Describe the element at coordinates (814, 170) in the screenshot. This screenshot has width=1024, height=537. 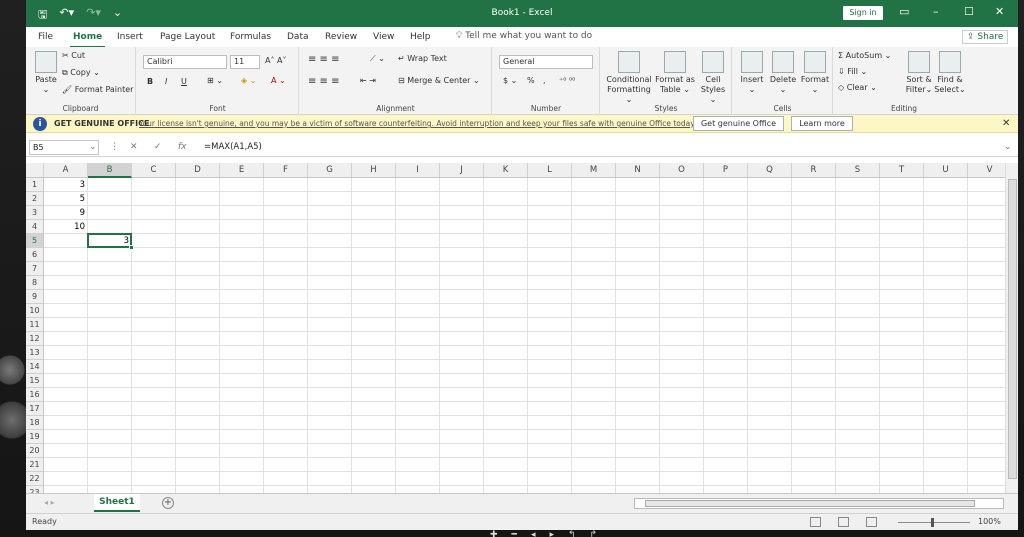
I see `column-header-r: R` at that location.